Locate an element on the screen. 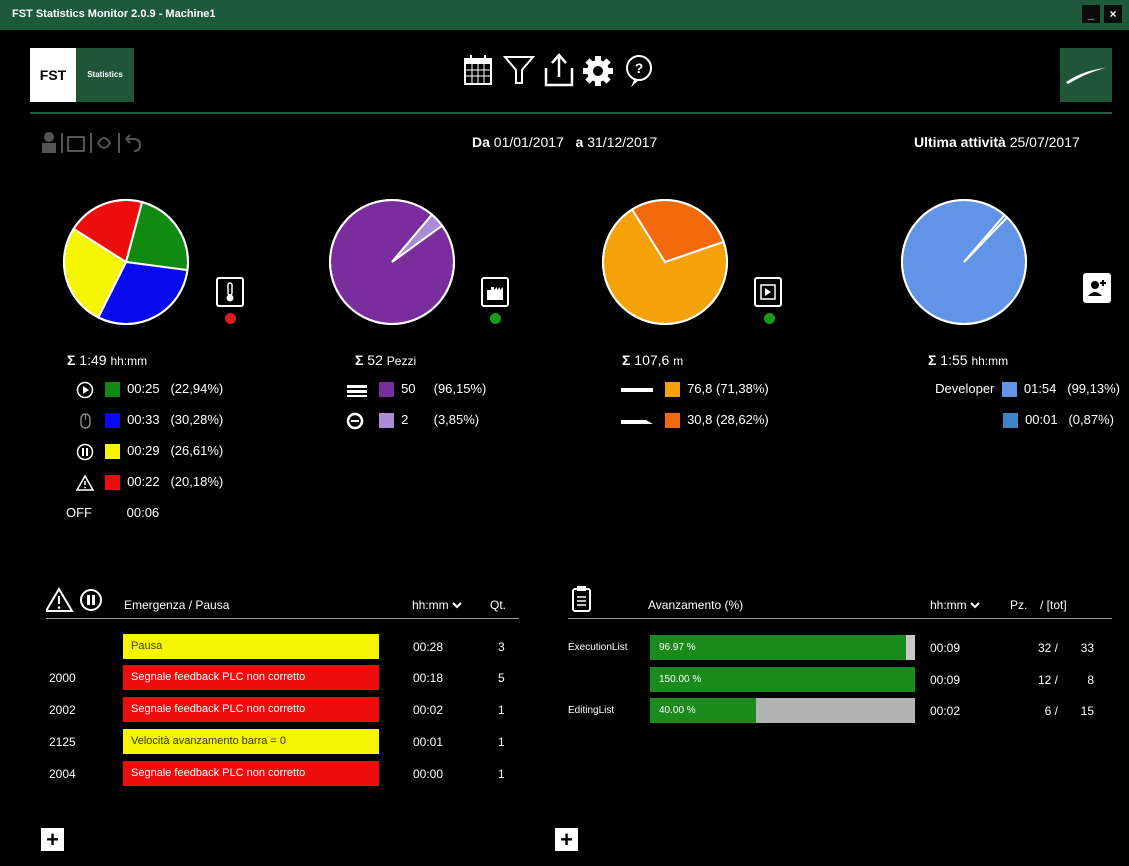  legend-percent: (20,18%) is located at coordinates (197, 481).